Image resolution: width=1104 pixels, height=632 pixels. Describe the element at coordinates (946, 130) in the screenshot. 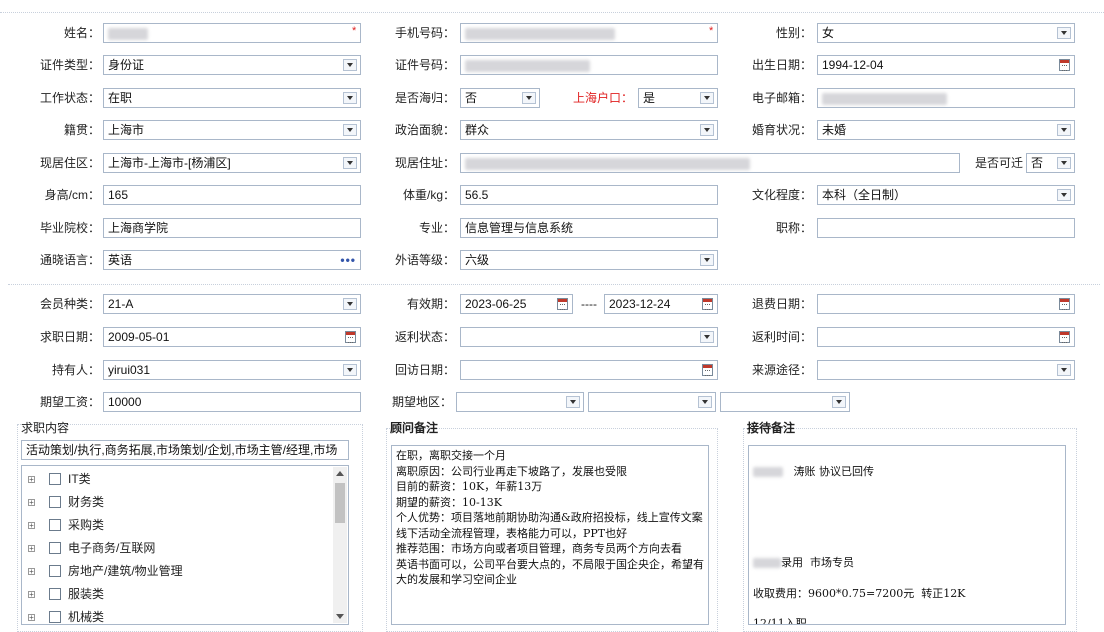

I see `marital-select: 未婚` at that location.